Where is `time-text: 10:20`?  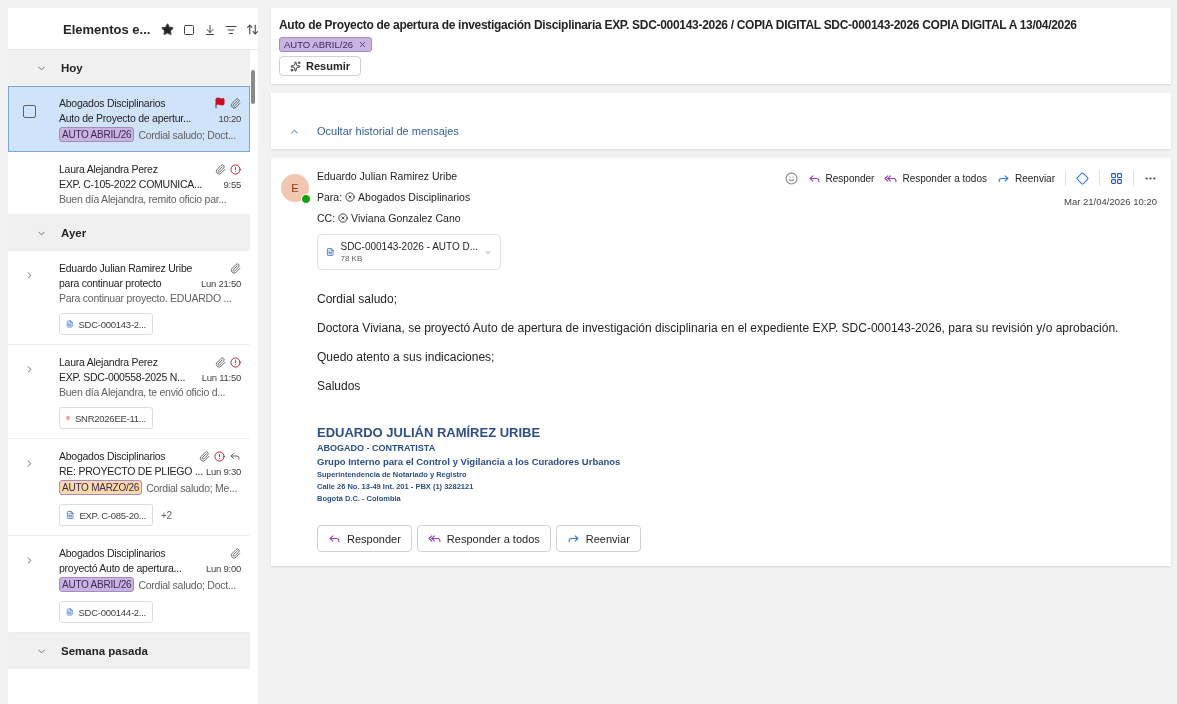
time-text: 10:20 is located at coordinates (229, 118).